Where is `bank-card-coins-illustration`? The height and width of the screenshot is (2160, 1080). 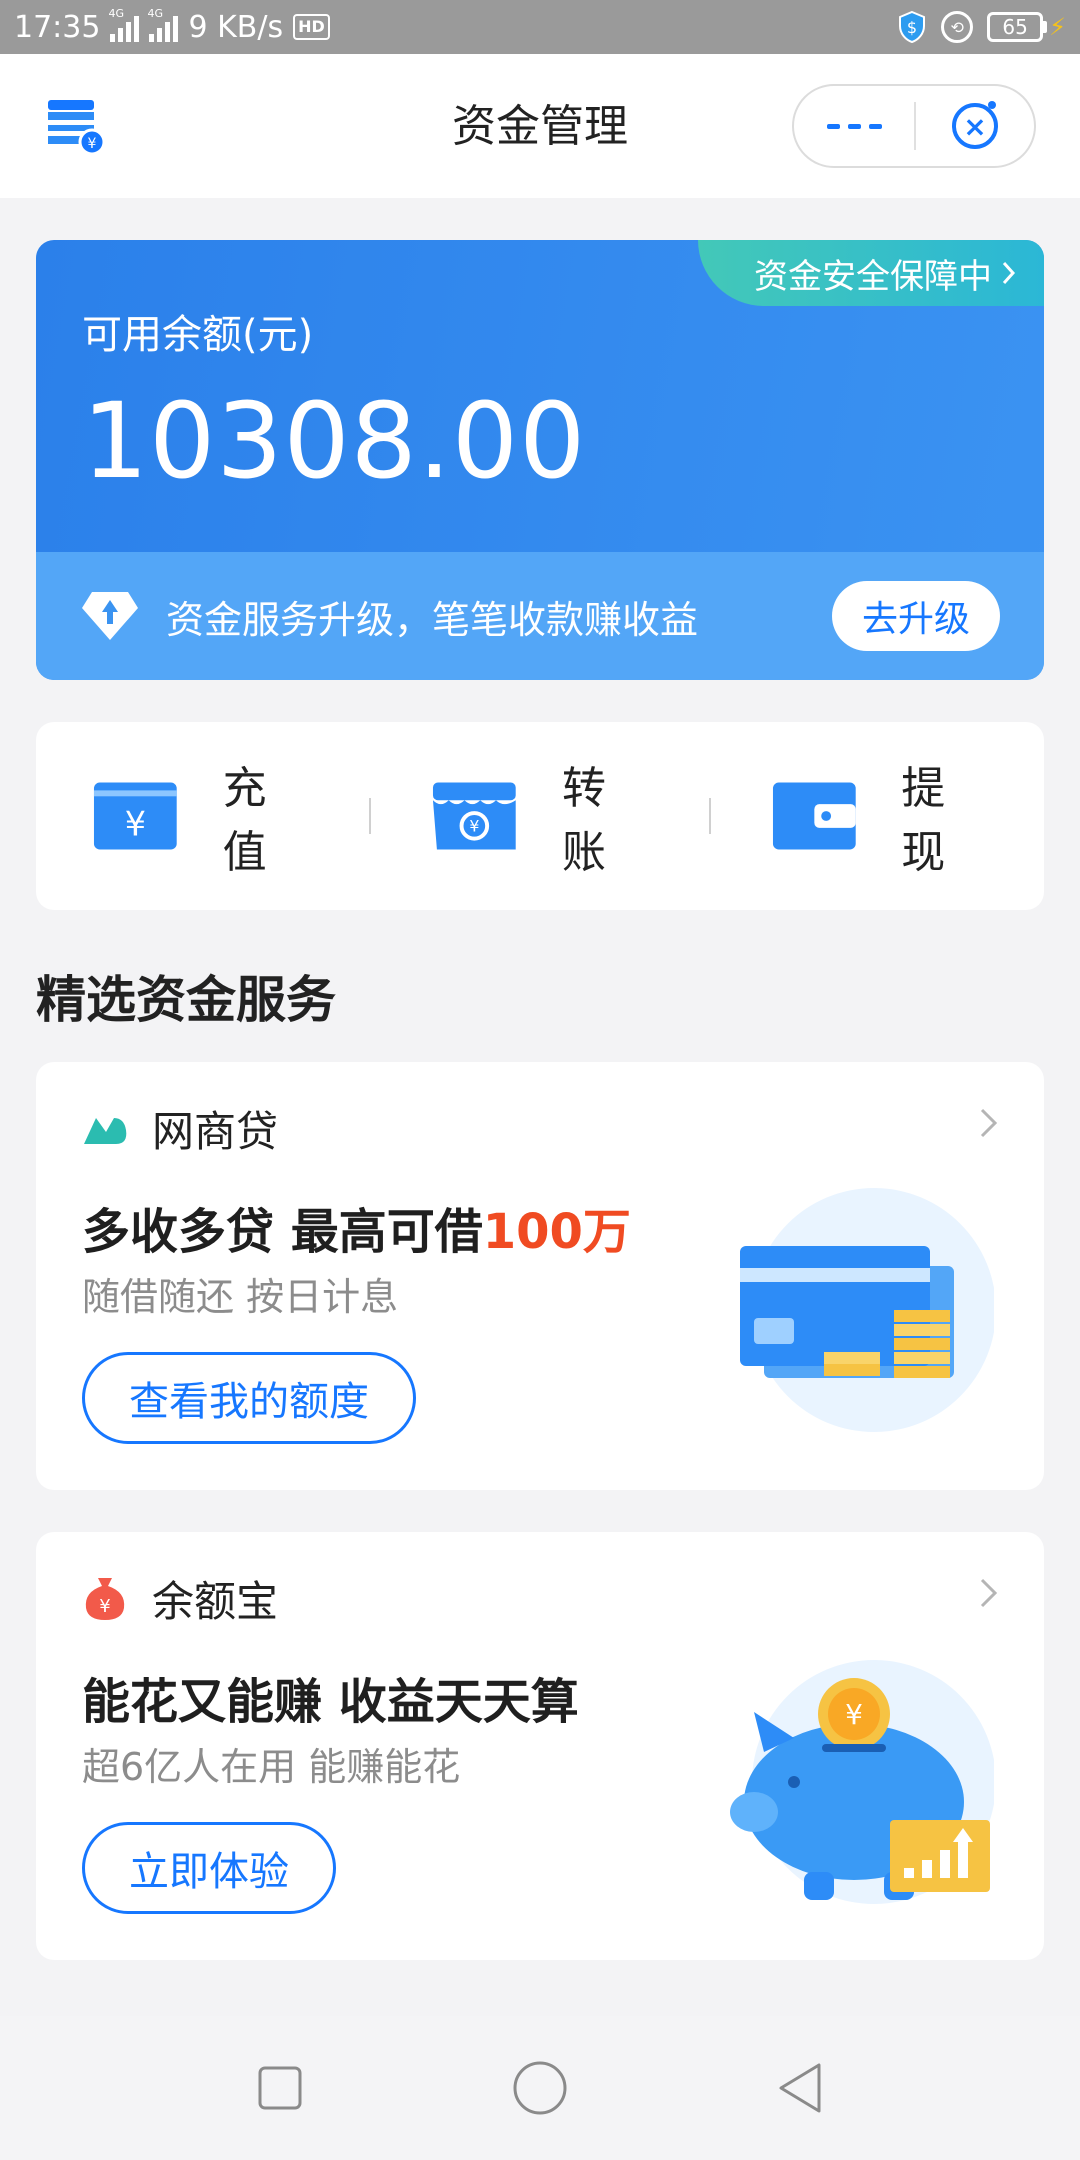
bank-card-coins-illustration is located at coordinates (867, 1310).